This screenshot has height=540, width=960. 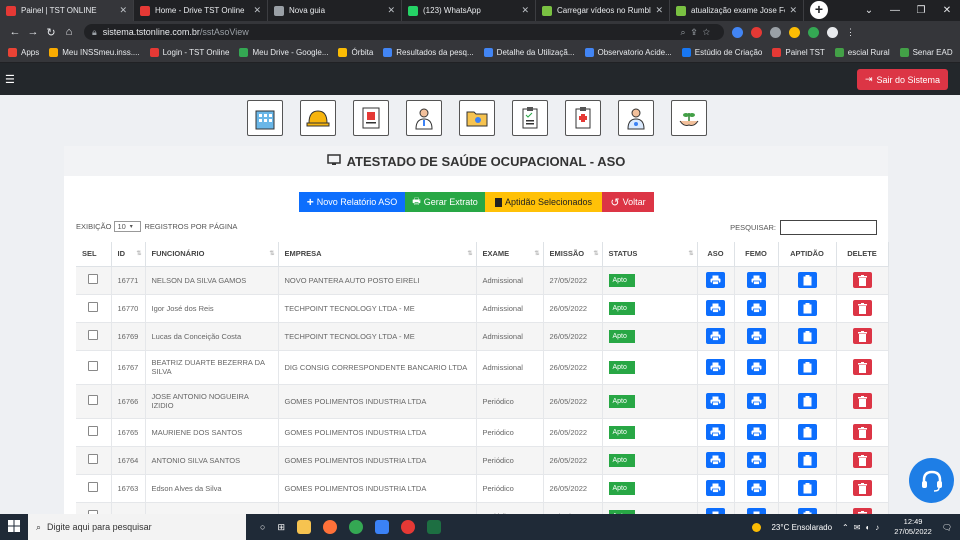 What do you see at coordinates (926, 52) in the screenshot?
I see `bookmark-item: Senar EAD` at bounding box center [926, 52].